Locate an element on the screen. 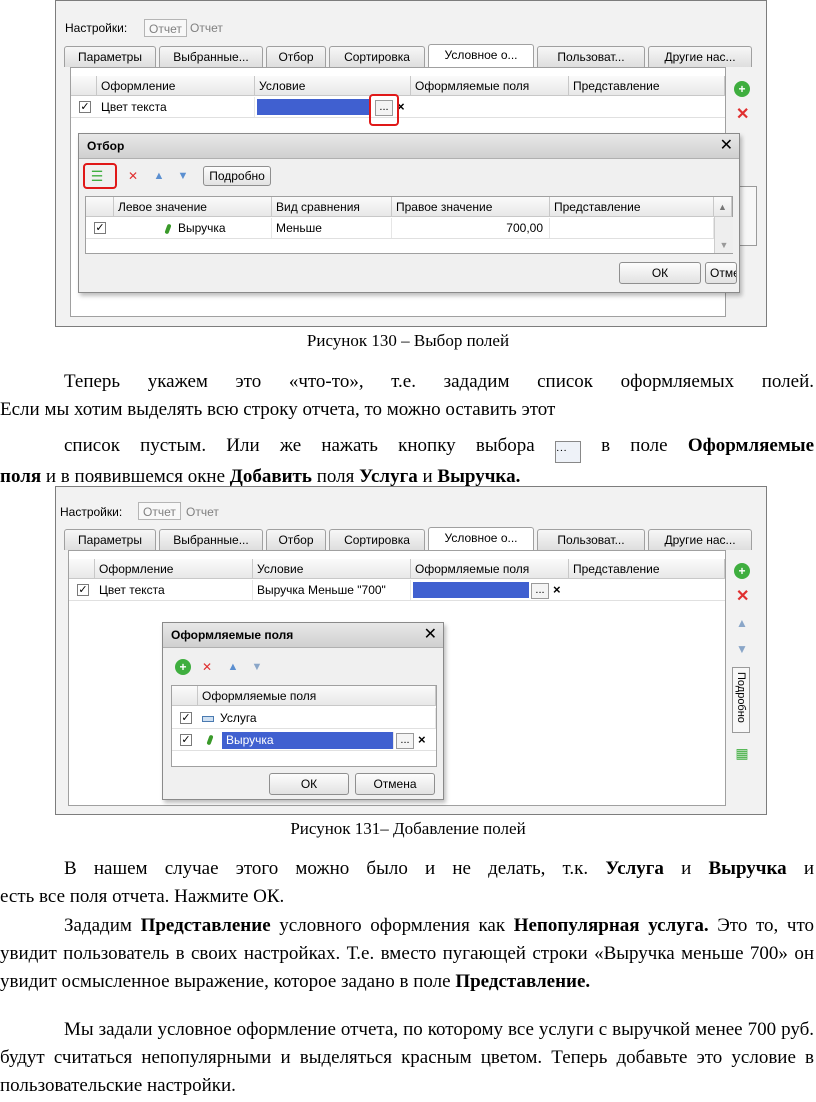 Image resolution: width=816 pixels, height=1102 pixels. figure-caption-130: Рисунок 130 – Выбор полей is located at coordinates (408, 340).